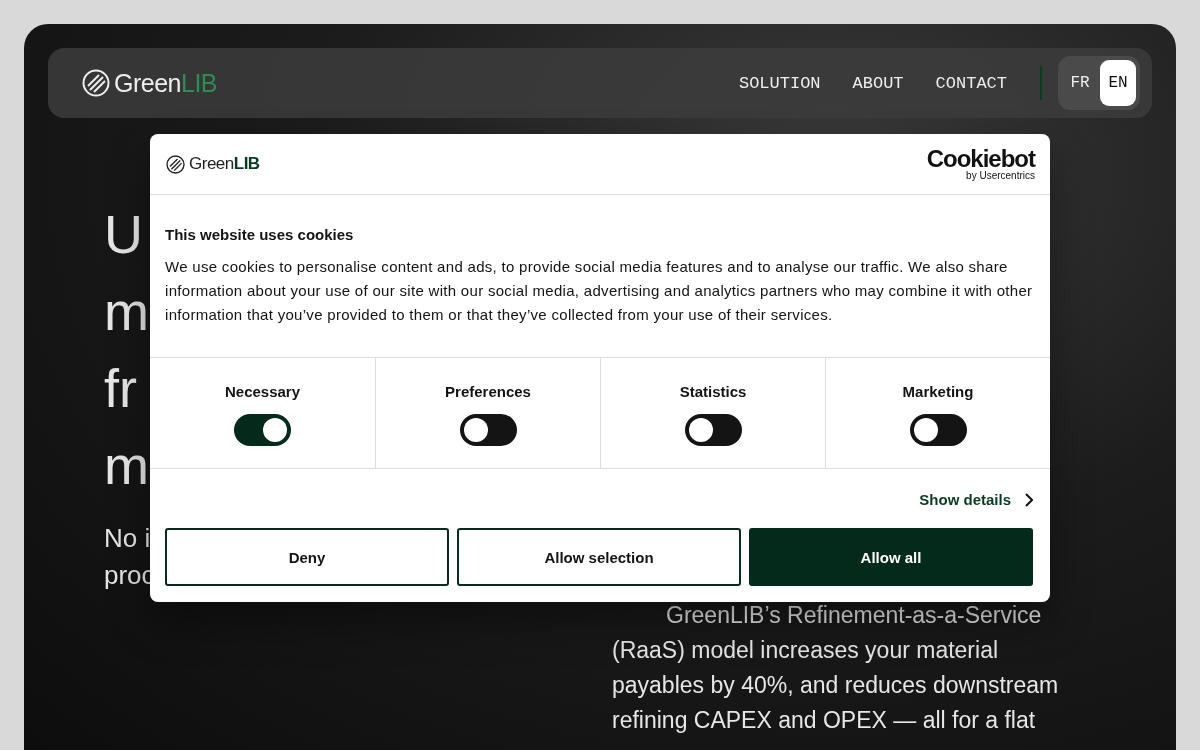 The height and width of the screenshot is (750, 1200). I want to click on language-option: FR, so click(1080, 83).